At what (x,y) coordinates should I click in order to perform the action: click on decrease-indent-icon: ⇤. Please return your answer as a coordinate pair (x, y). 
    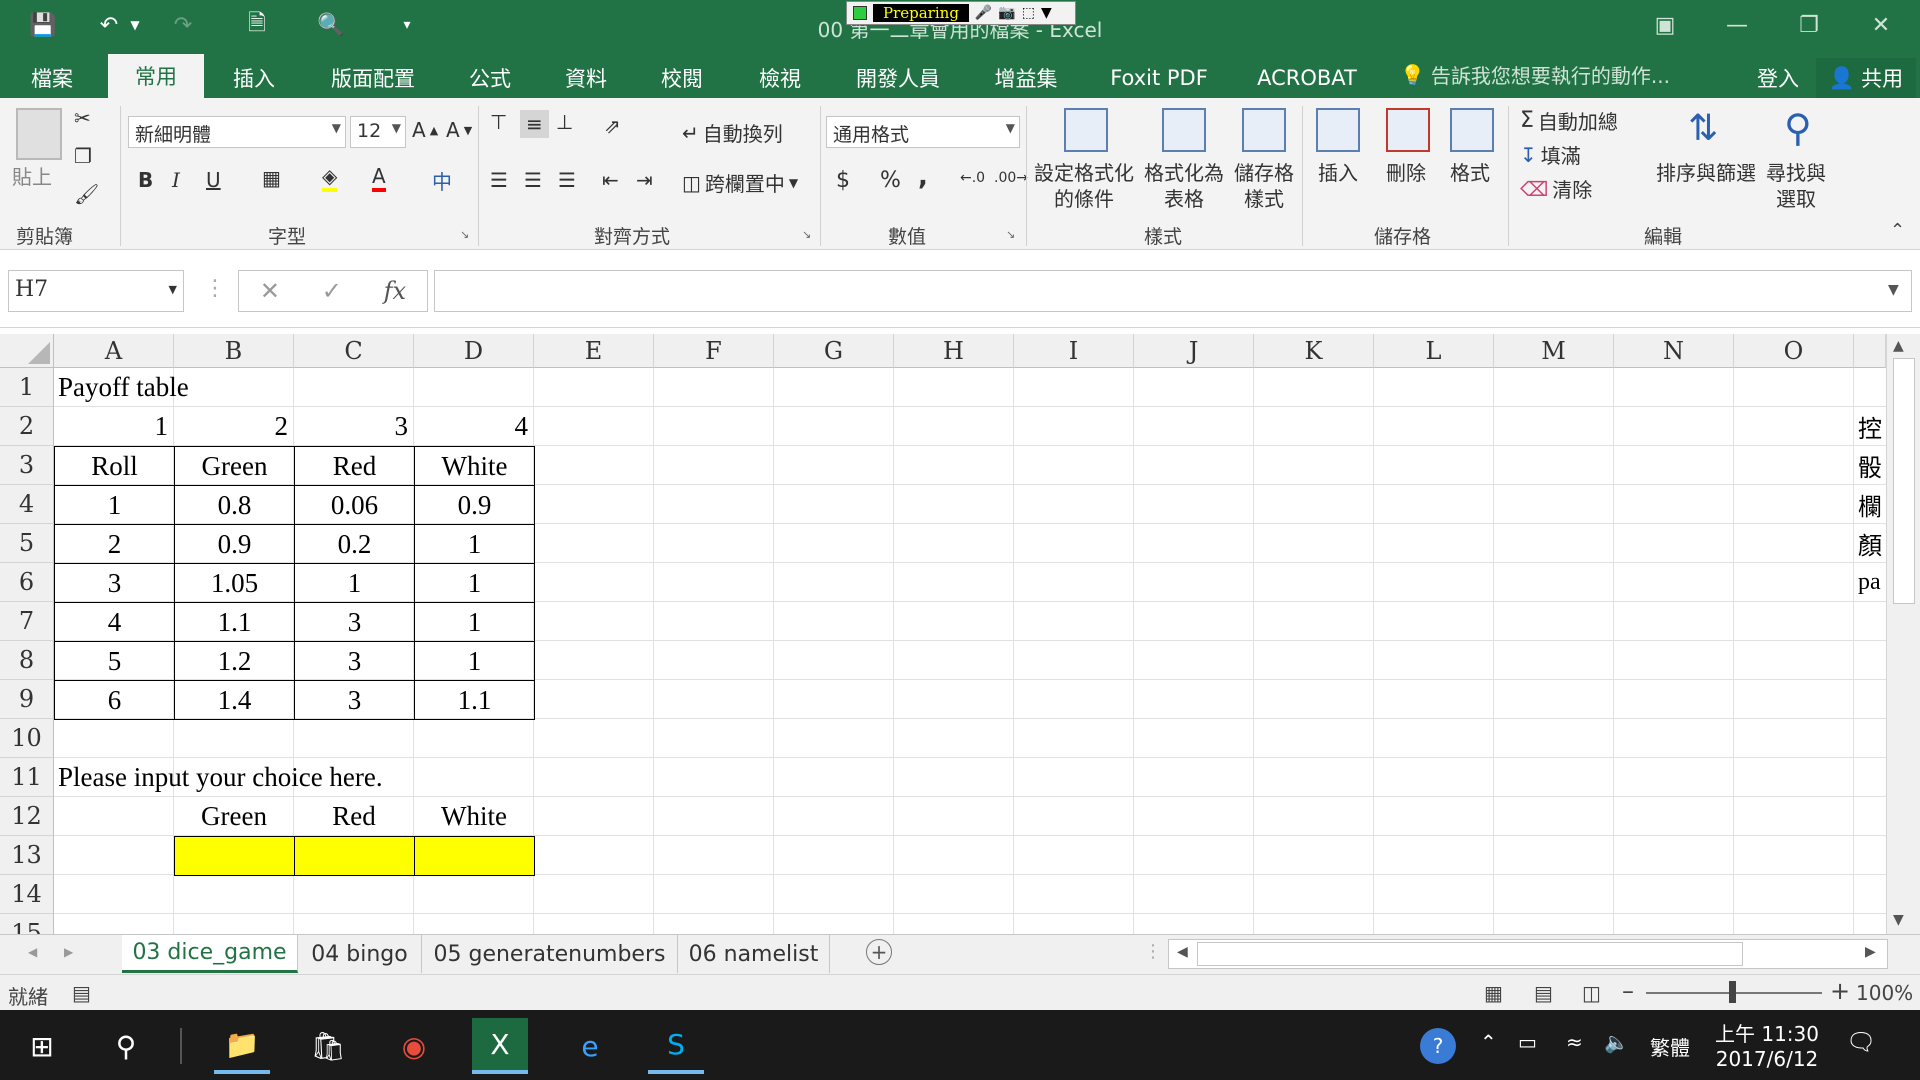
    Looking at the image, I should click on (610, 180).